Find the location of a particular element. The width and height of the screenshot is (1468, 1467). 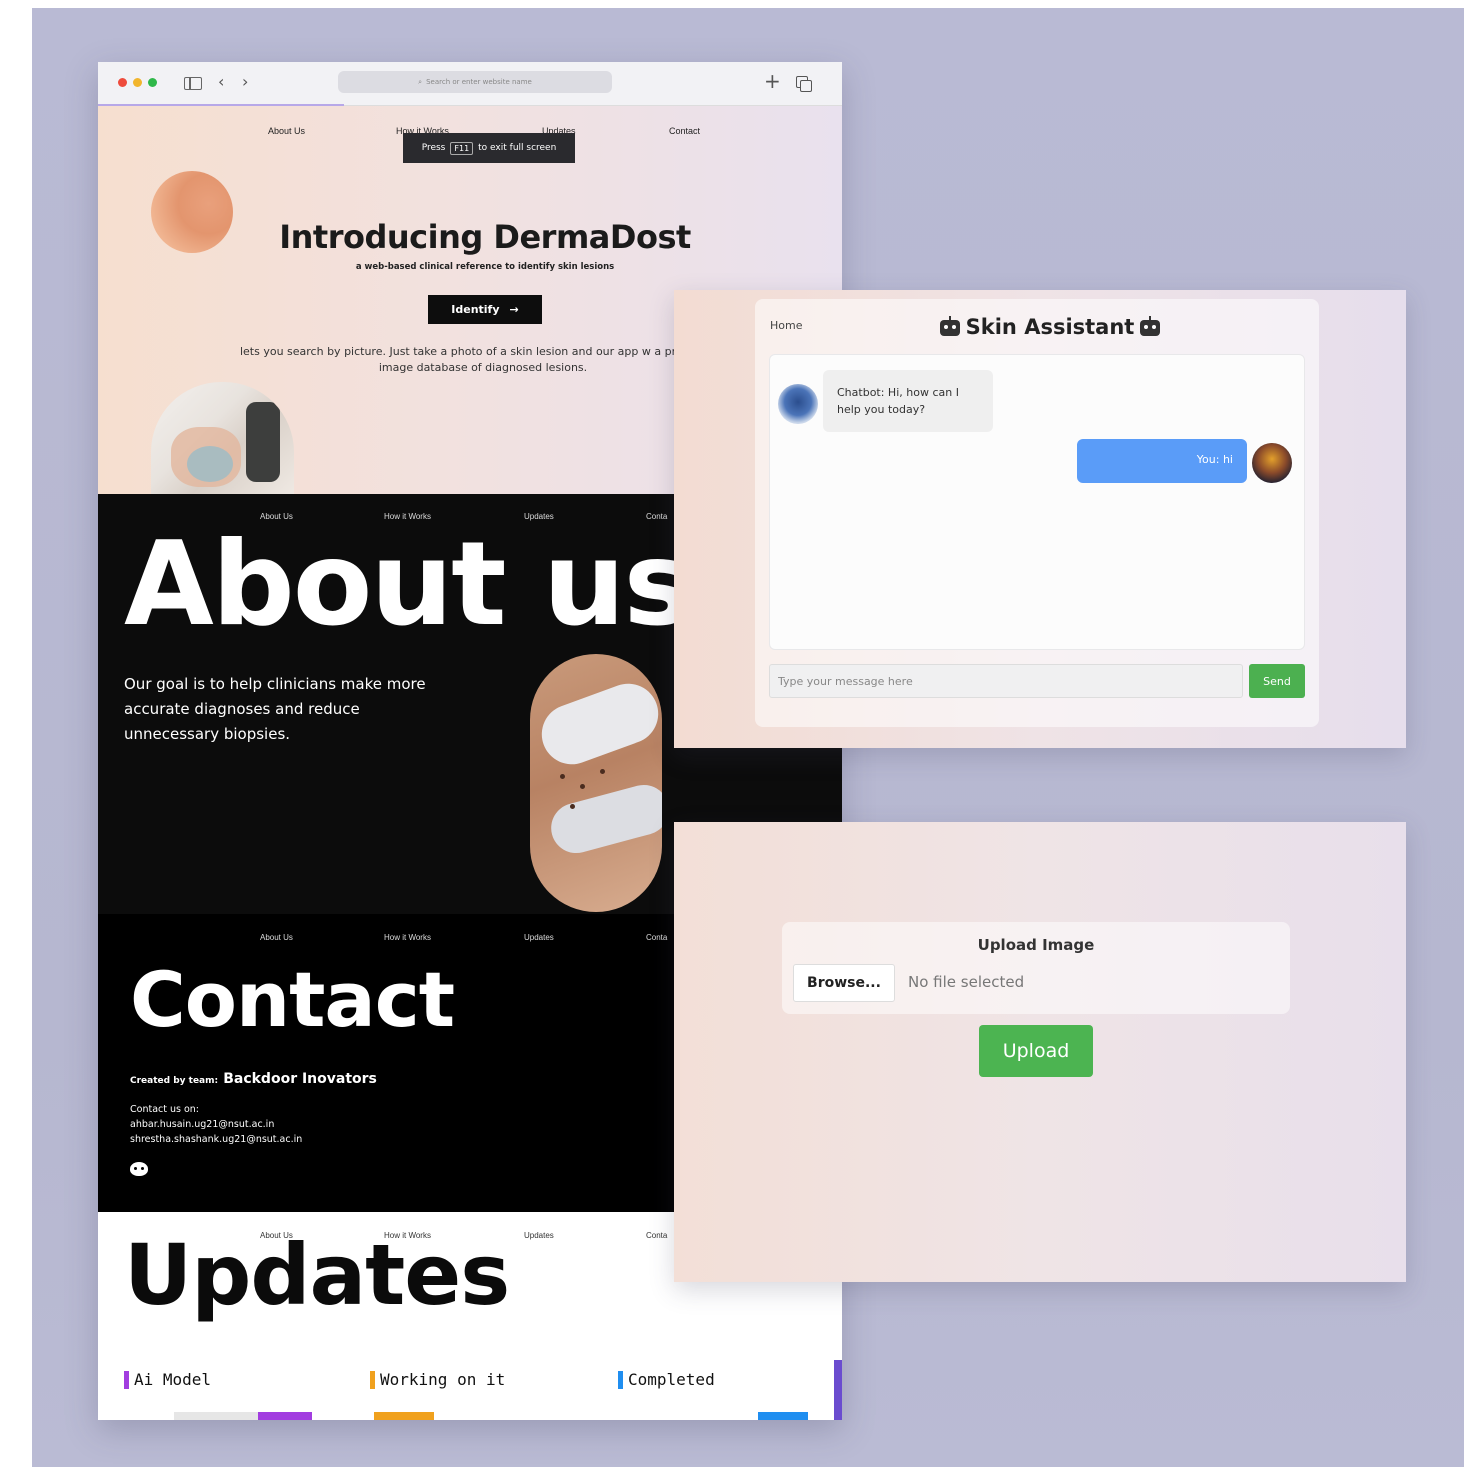

team-credit: Created by team: Backdoor Inovators is located at coordinates (253, 1077).